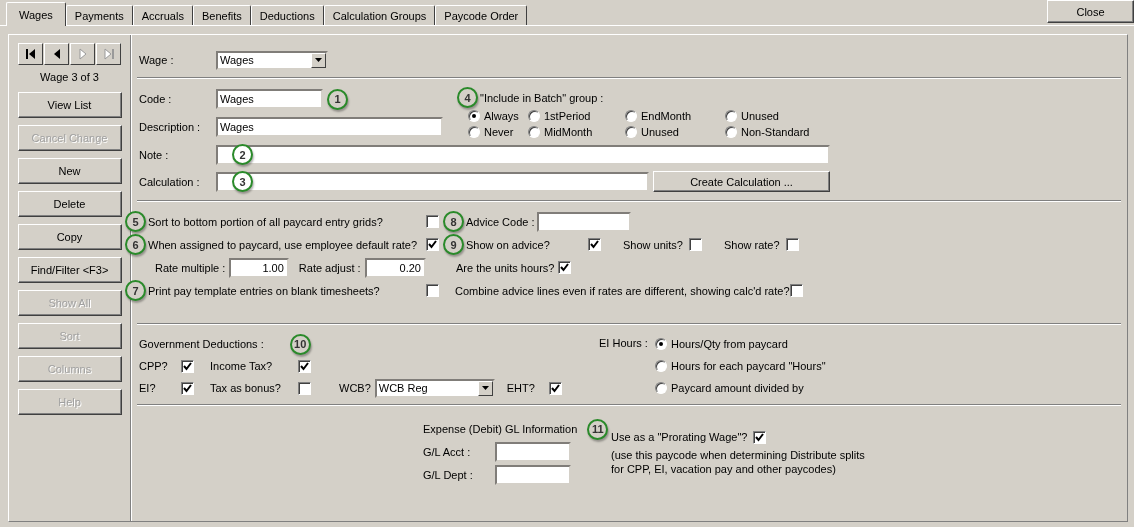  Describe the element at coordinates (329, 127) in the screenshot. I see `description-field: Wages` at that location.